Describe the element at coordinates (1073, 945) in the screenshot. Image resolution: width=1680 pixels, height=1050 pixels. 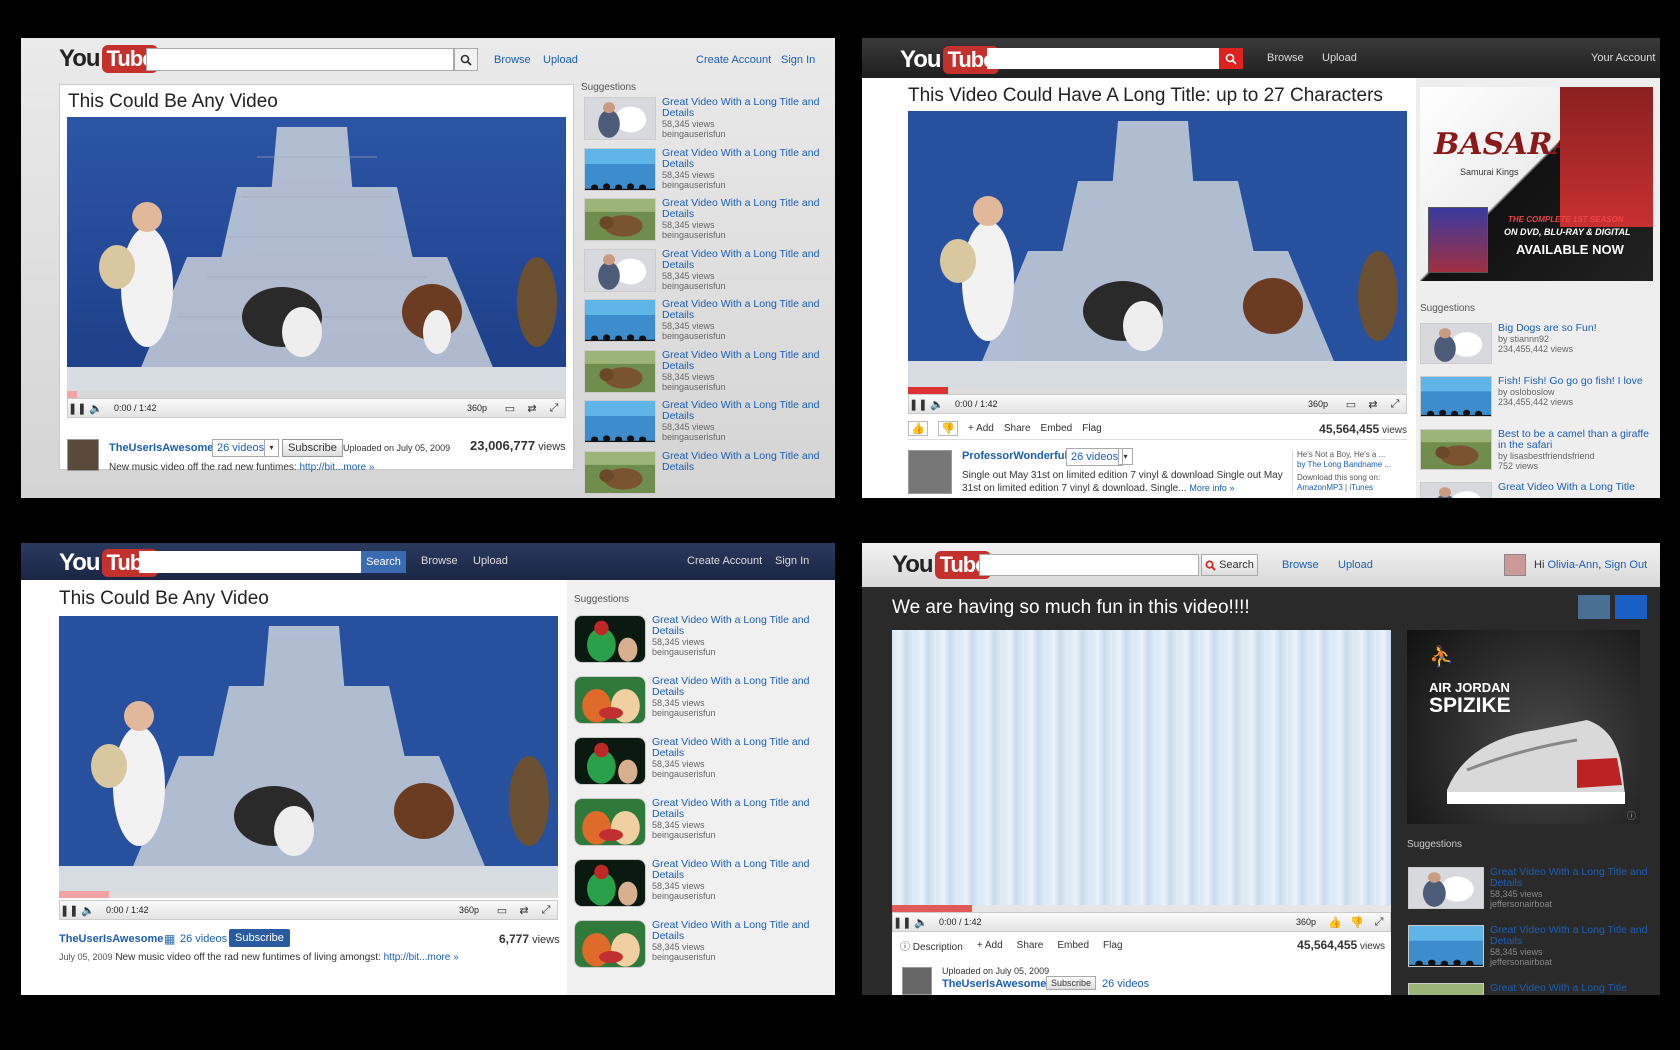
I see `embed-button: Embed` at that location.